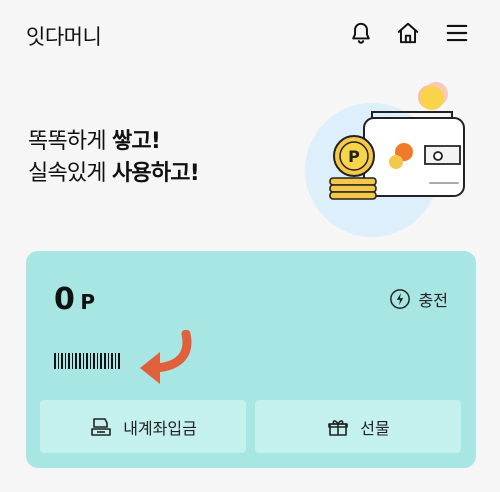 The image size is (500, 492). What do you see at coordinates (408, 33) in the screenshot?
I see `home-icon` at bounding box center [408, 33].